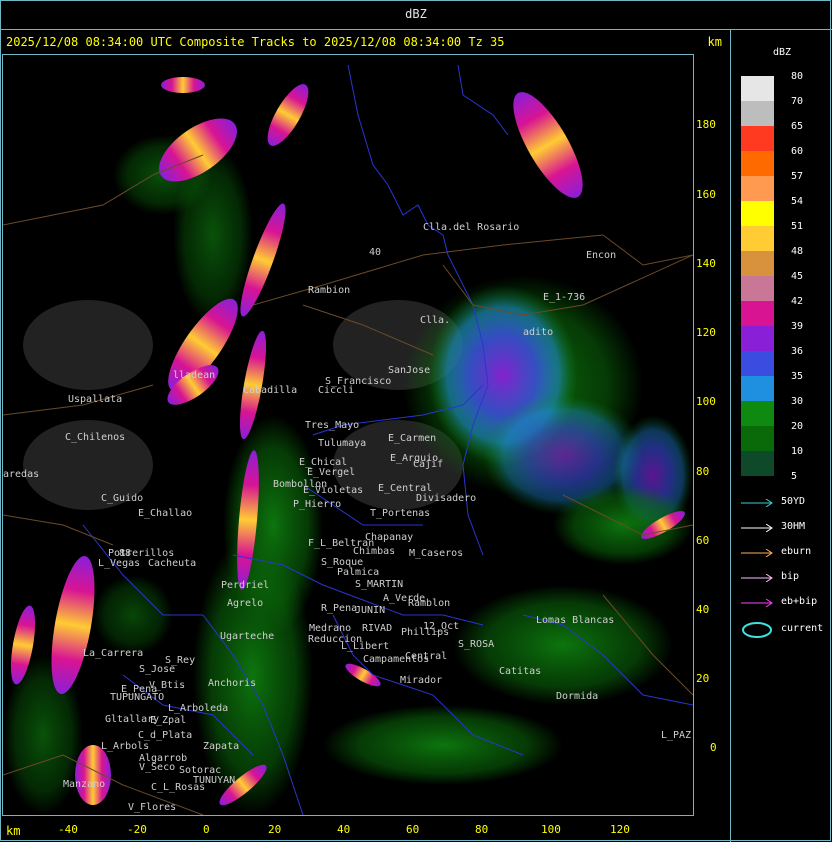  I want to click on place-label: L_Arbols, so click(125, 746).